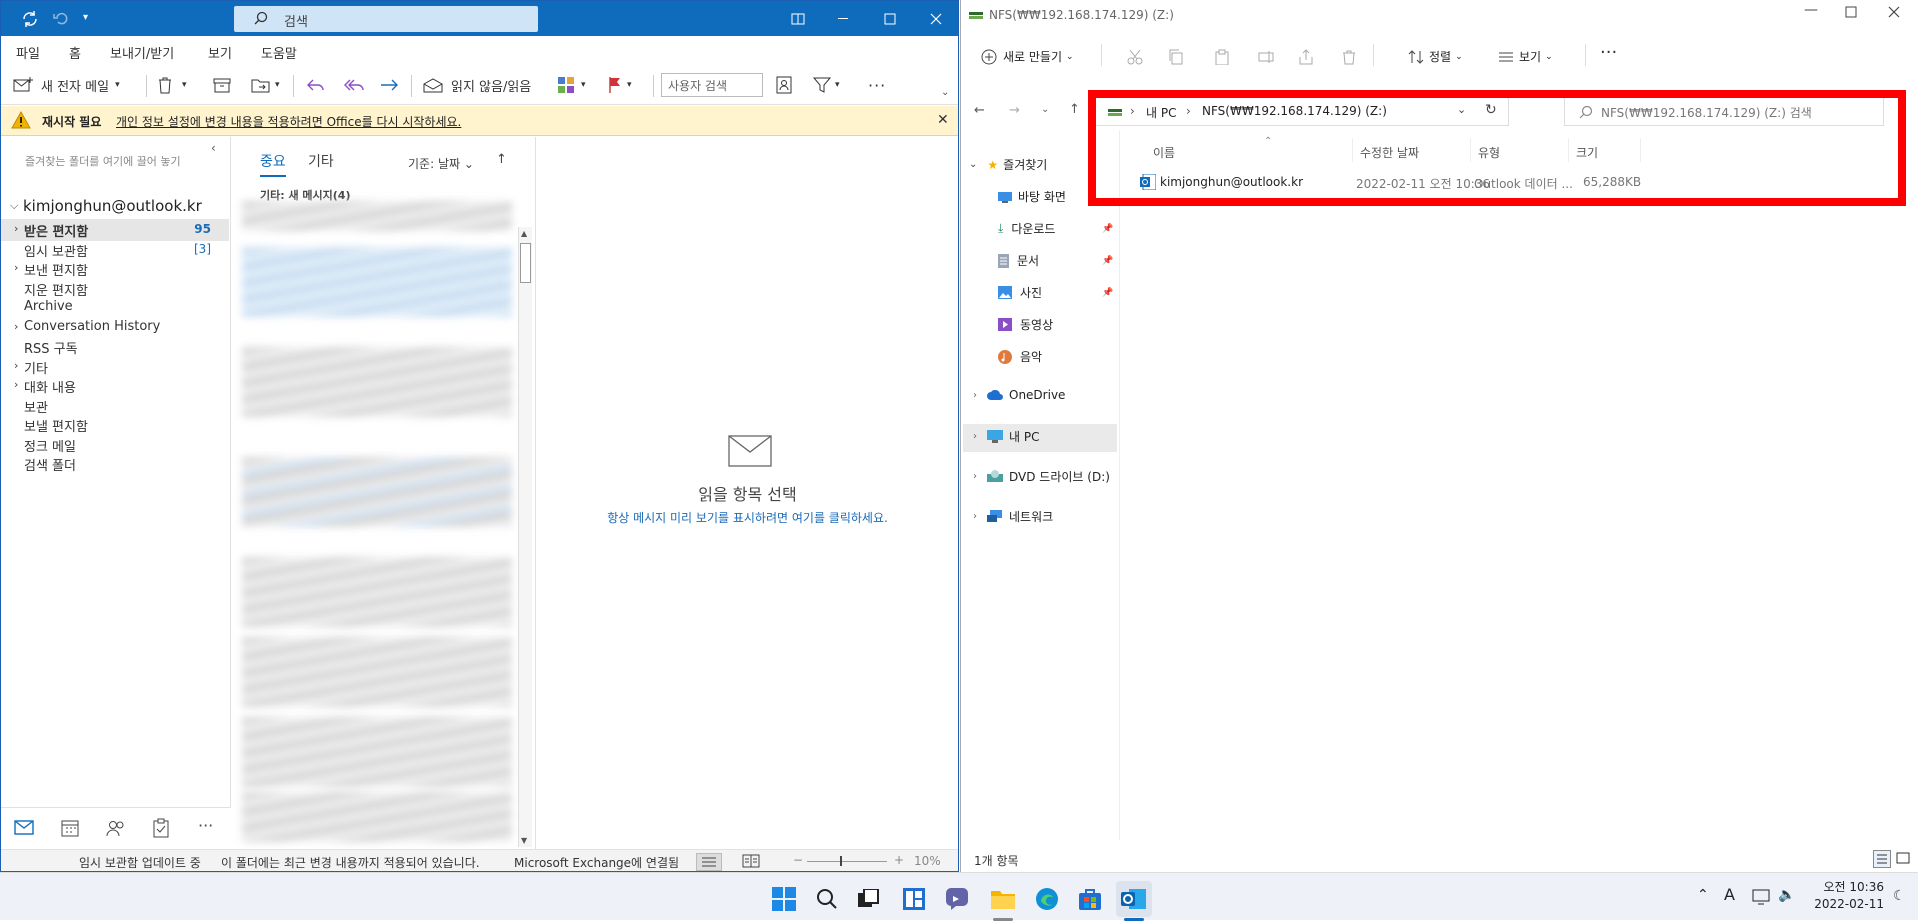  What do you see at coordinates (784, 85) in the screenshot?
I see `address-book-button` at bounding box center [784, 85].